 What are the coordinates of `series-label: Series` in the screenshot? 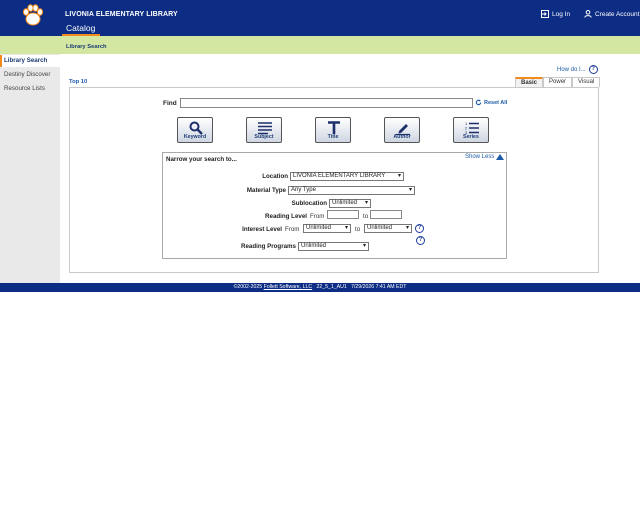 It's located at (471, 137).